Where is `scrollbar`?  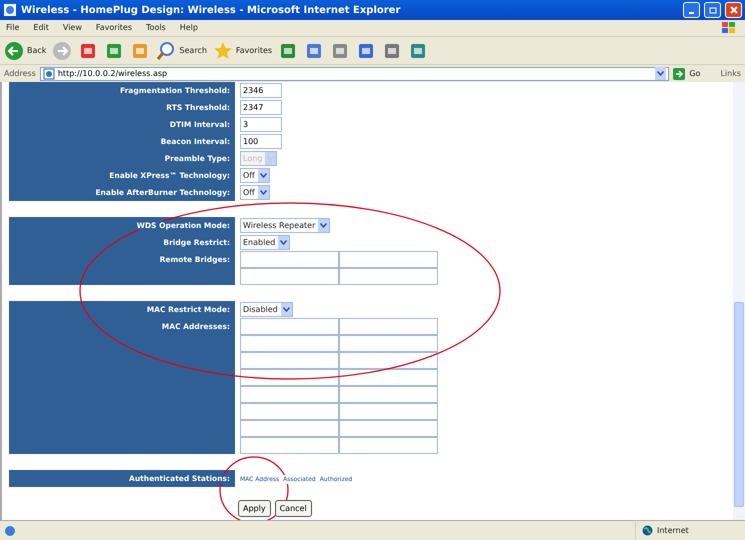
scrollbar is located at coordinates (739, 301).